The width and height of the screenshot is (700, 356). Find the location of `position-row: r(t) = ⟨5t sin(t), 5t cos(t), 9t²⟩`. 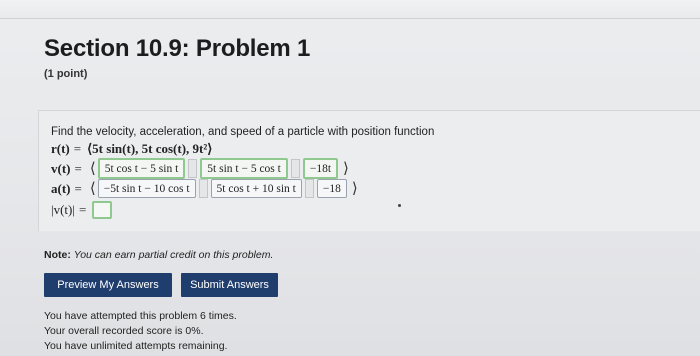

position-row: r(t) = ⟨5t sin(t), 5t cos(t), 9t²⟩ is located at coordinates (131, 149).